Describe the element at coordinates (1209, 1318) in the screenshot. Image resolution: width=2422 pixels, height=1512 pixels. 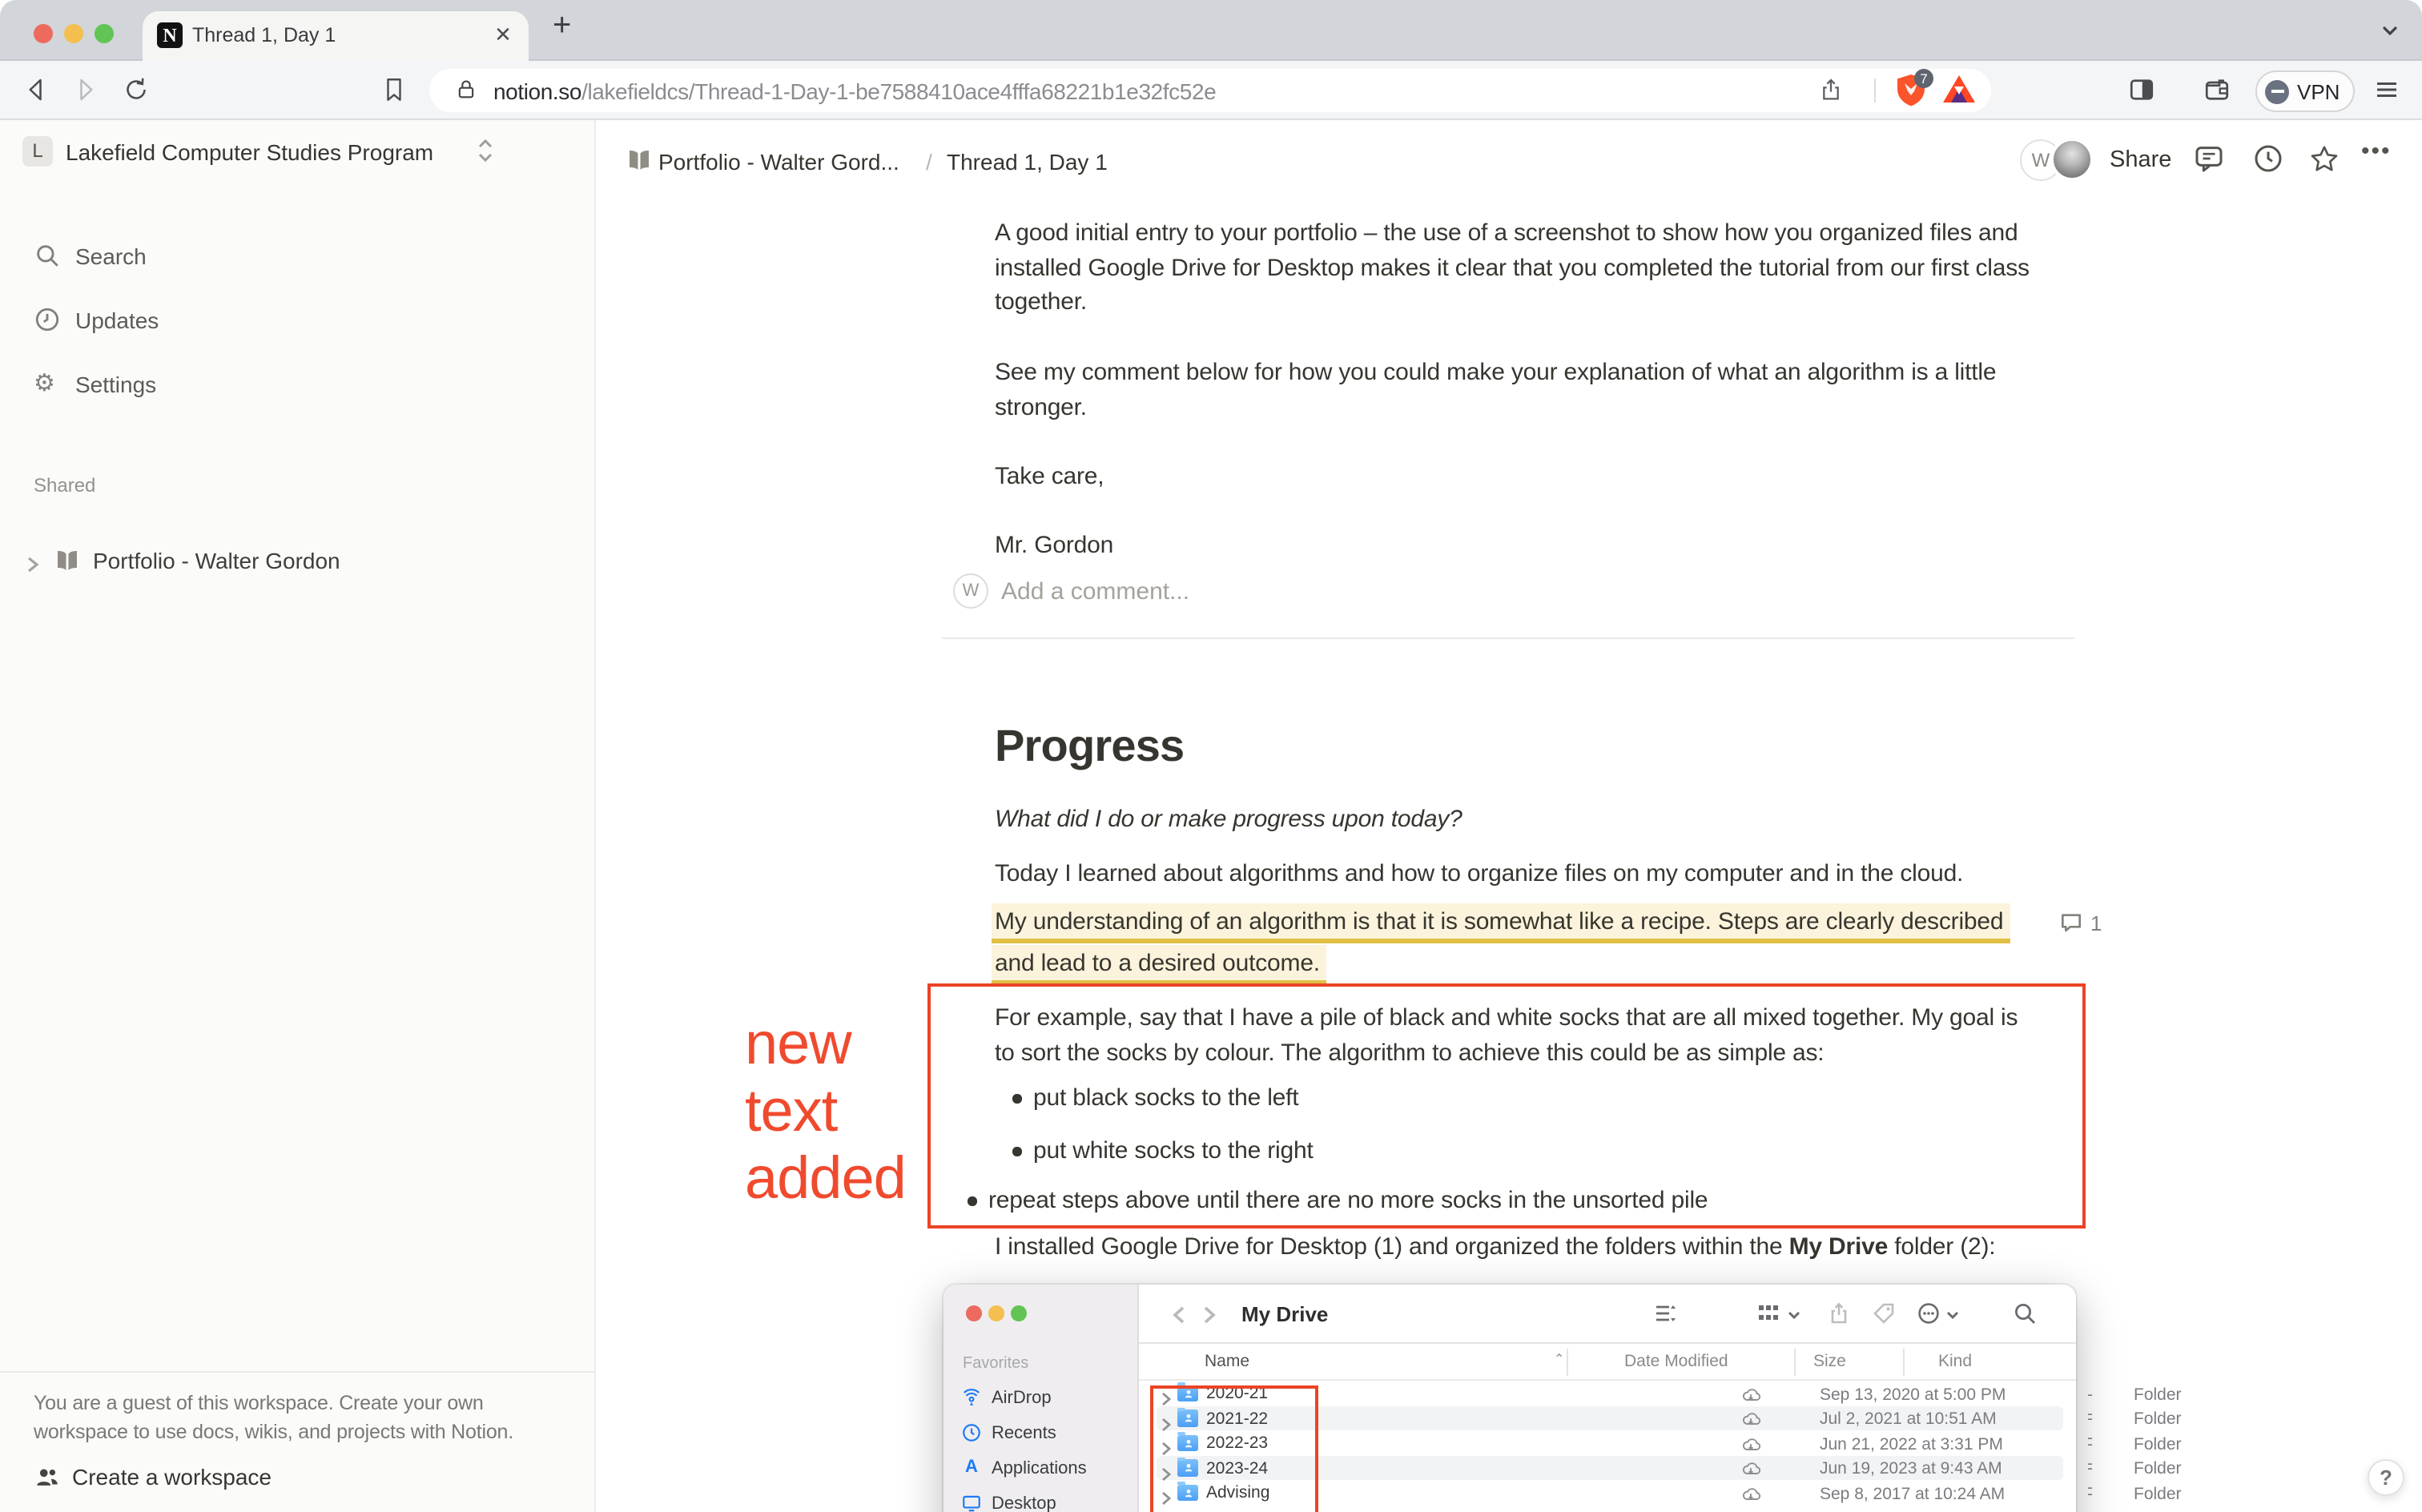
I see `finder-forward-icon` at that location.